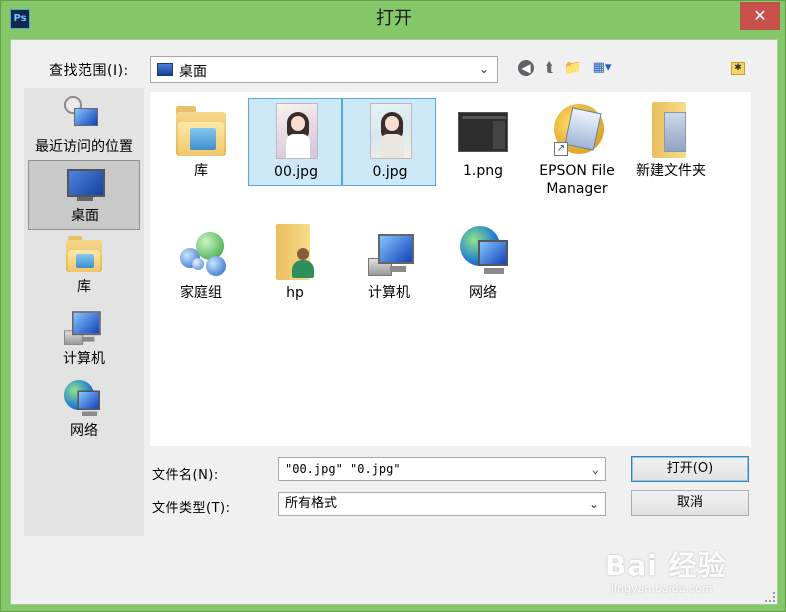 The height and width of the screenshot is (612, 786). What do you see at coordinates (671, 130) in the screenshot?
I see `folder-icon` at bounding box center [671, 130].